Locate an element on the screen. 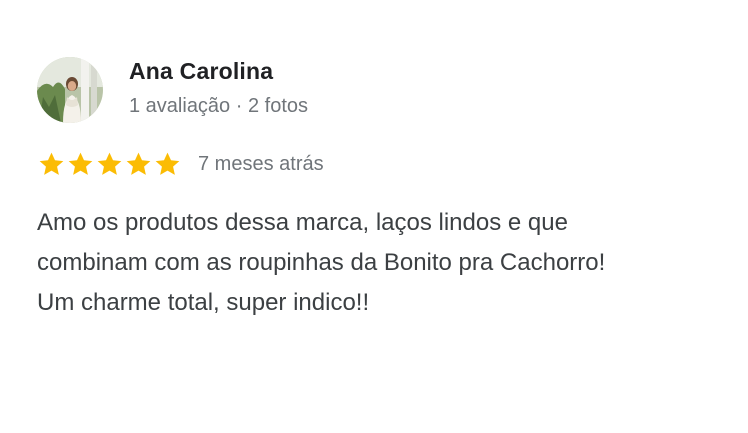 The width and height of the screenshot is (748, 433). star-rating is located at coordinates (109, 164).